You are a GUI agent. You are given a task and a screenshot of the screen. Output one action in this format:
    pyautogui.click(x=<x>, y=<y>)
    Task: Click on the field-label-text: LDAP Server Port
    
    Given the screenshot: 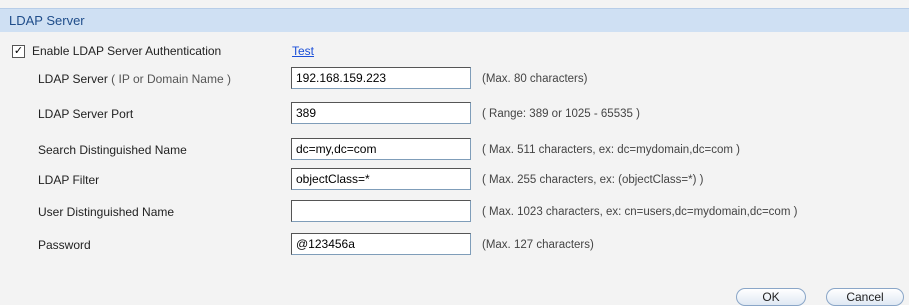 What is the action you would take?
    pyautogui.click(x=86, y=114)
    